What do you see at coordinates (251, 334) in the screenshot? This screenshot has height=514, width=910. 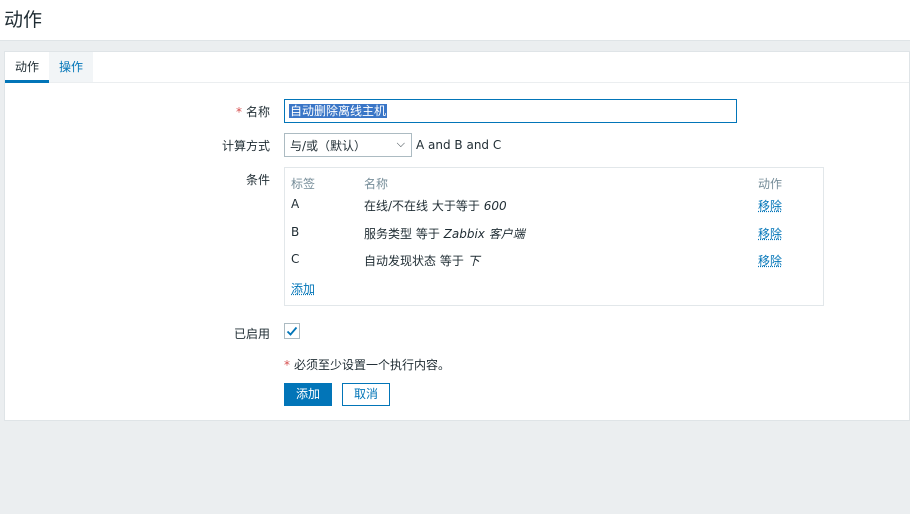 I see `enabled-label: 已启用` at bounding box center [251, 334].